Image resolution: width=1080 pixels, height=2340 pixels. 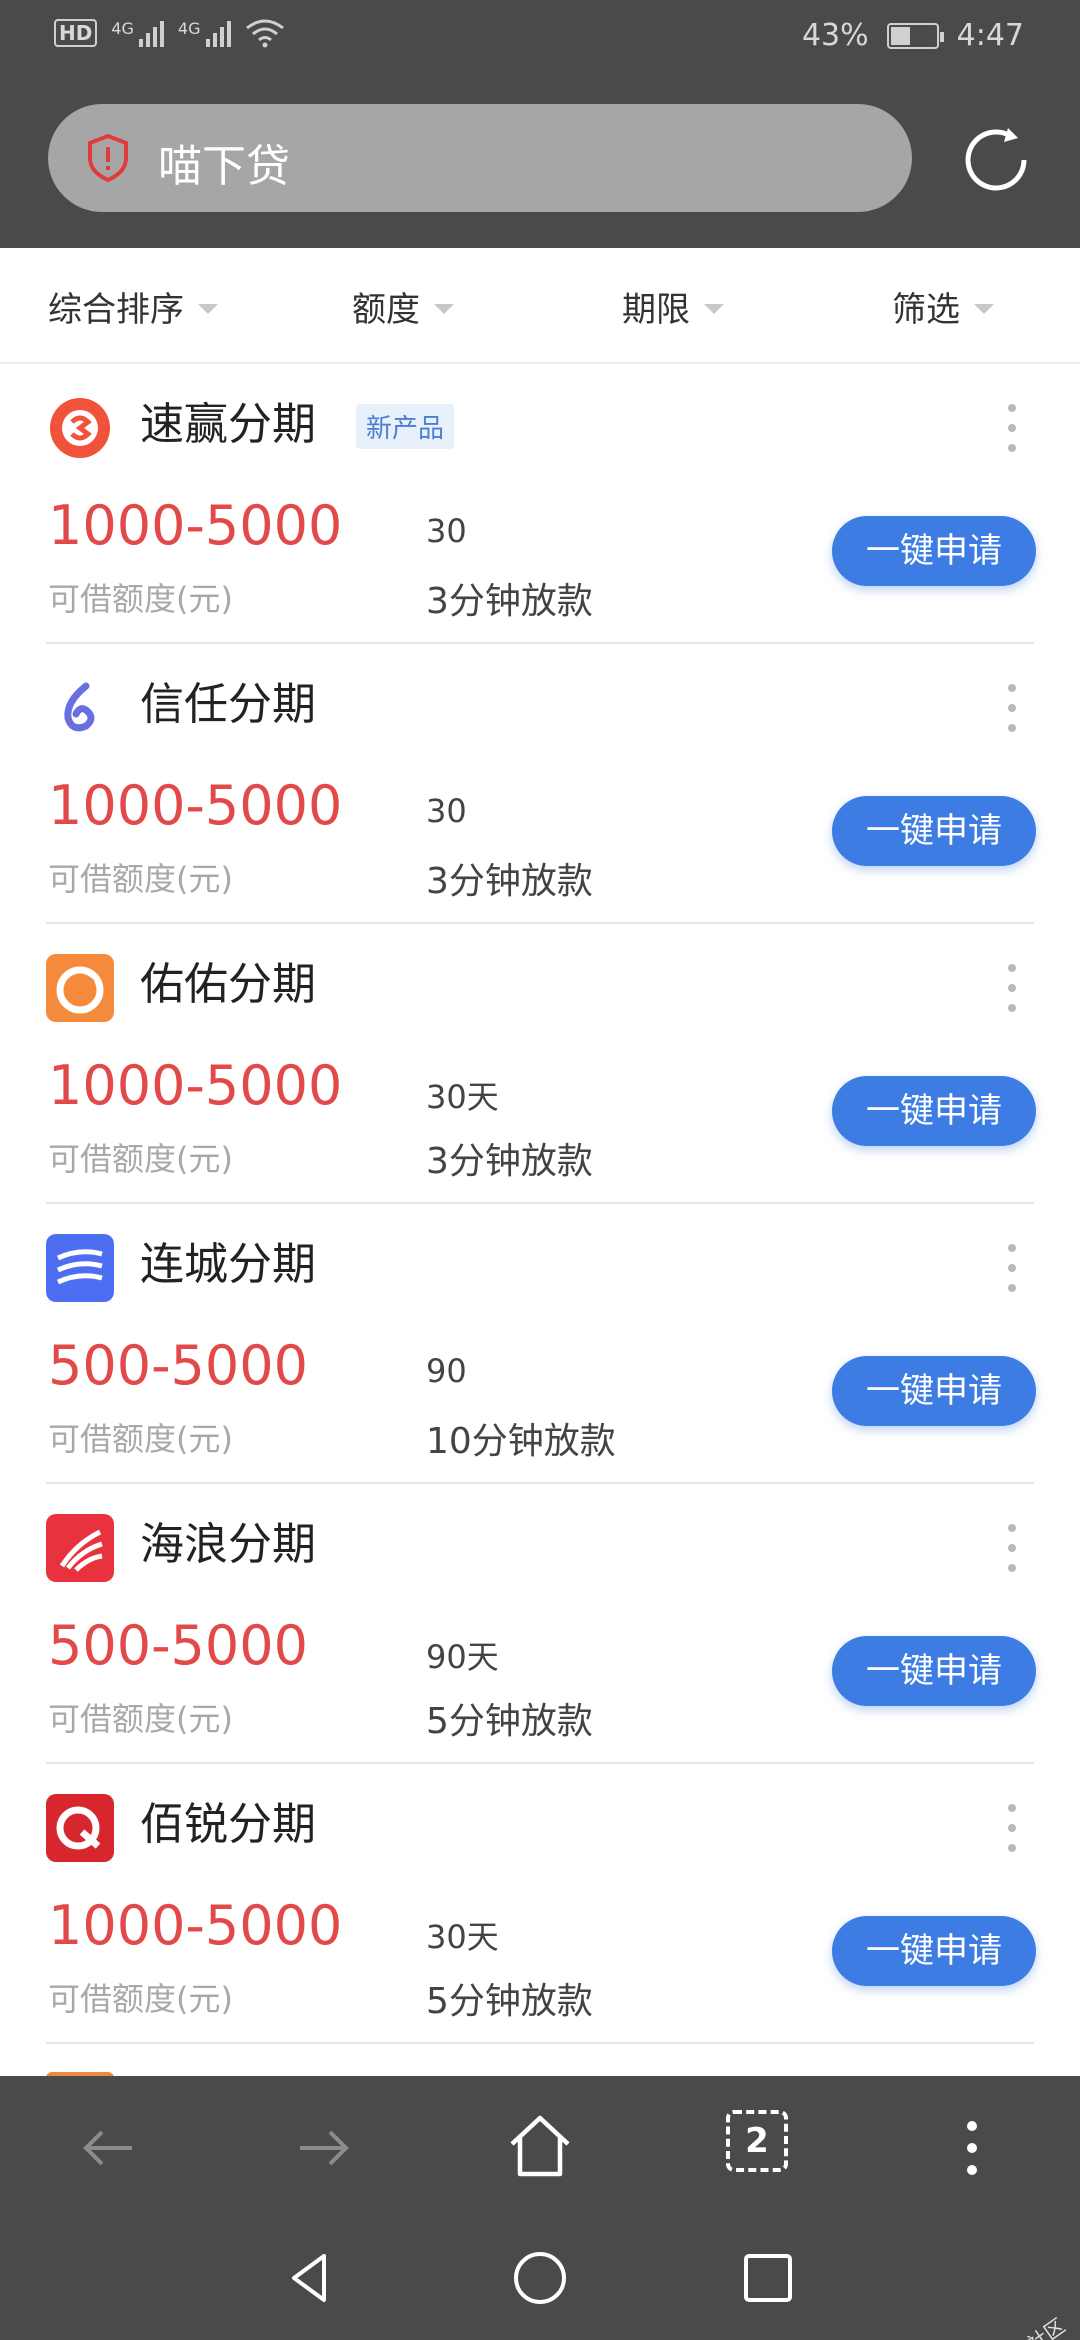 I want to click on browser-toolbar: 2, so click(x=540, y=2146).